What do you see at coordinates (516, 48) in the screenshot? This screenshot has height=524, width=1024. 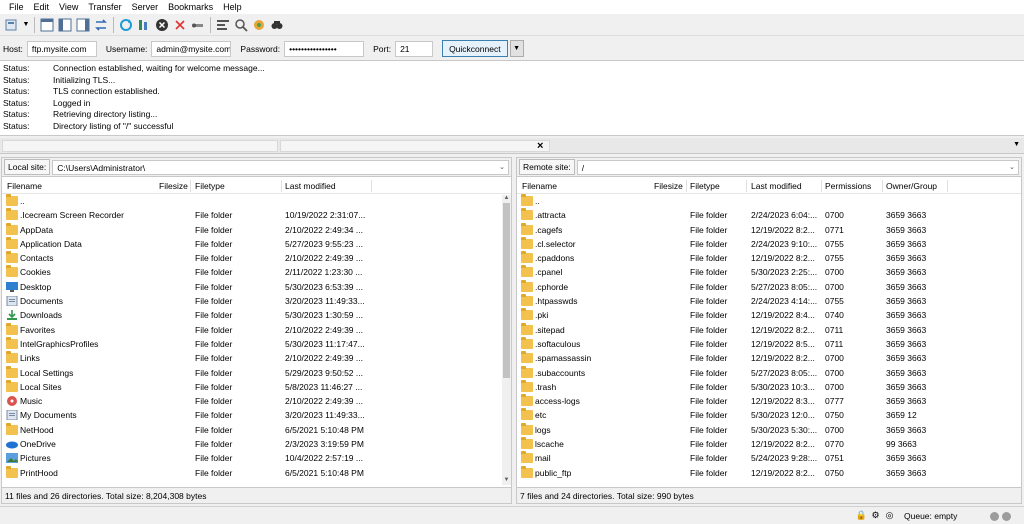 I see `quickconnect-history-dropdown: ▼` at bounding box center [516, 48].